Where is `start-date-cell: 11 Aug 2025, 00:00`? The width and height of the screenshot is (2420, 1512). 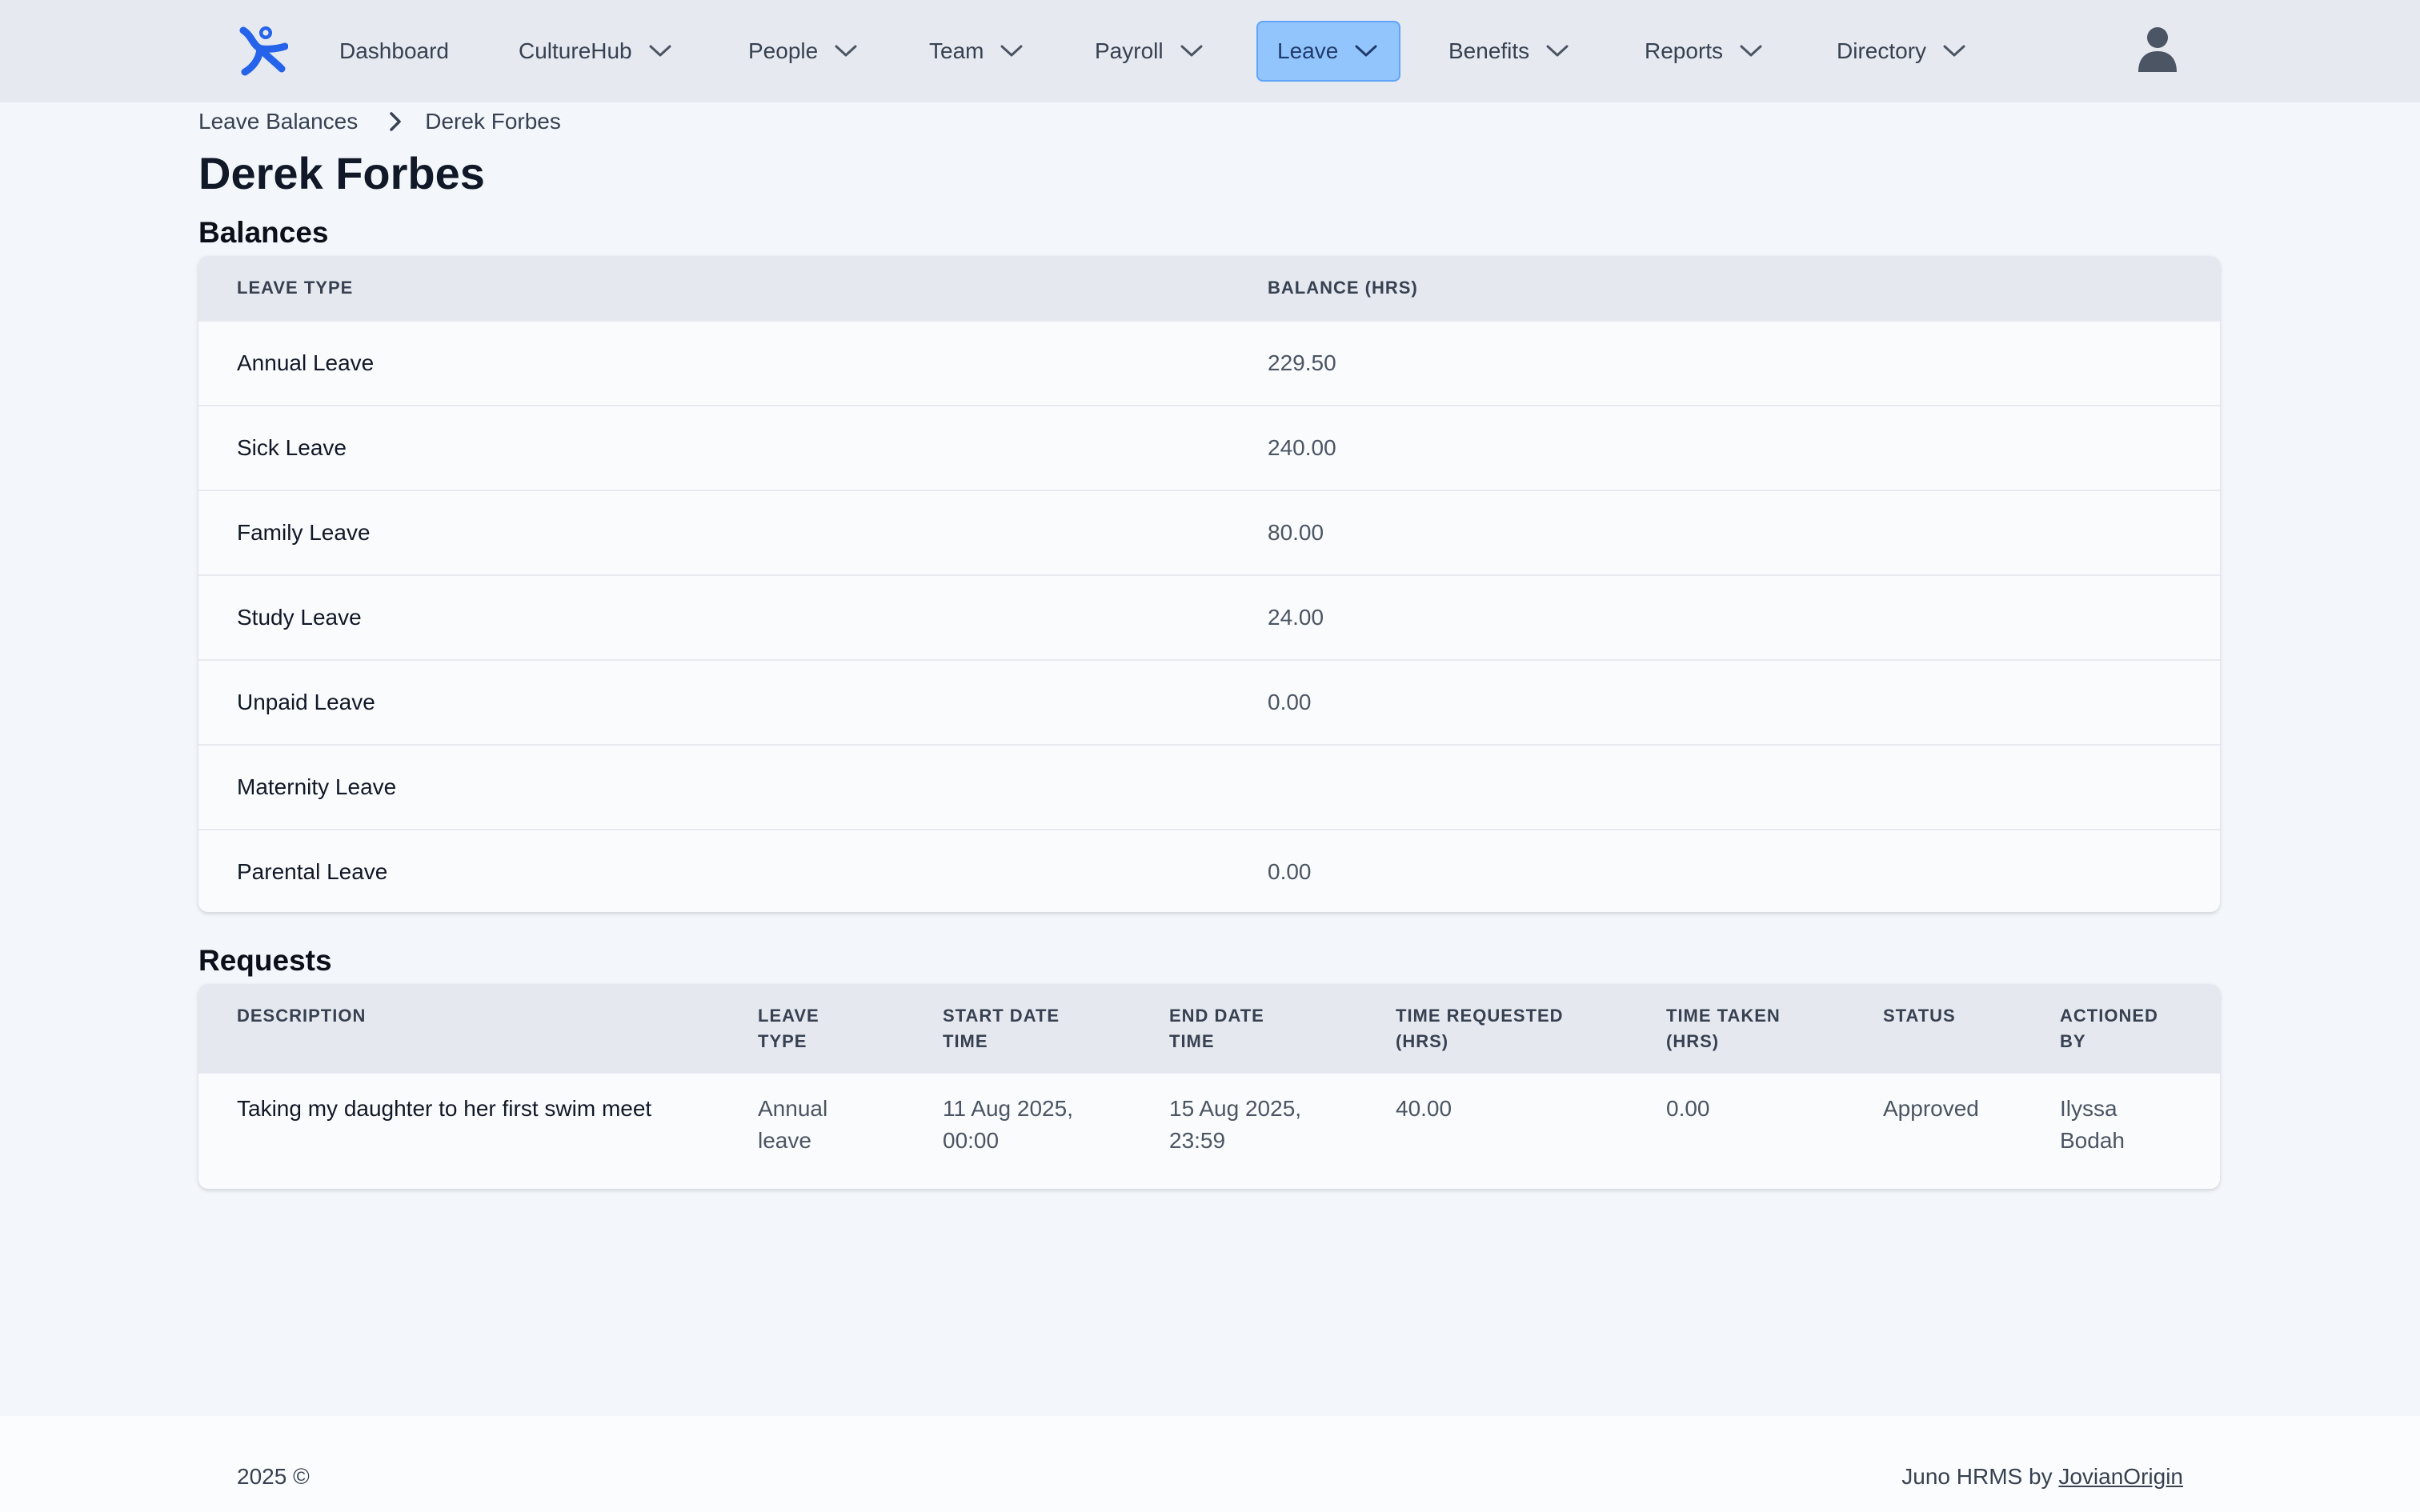
start-date-cell: 11 Aug 2025, 00:00 is located at coordinates (1008, 1125).